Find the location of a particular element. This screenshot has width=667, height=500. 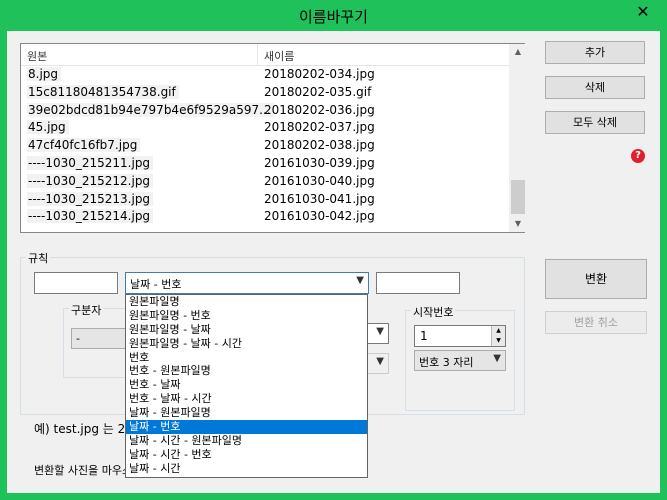

list-item: ----1030_215213.jpg 20161030-041.jpg is located at coordinates (265, 200).